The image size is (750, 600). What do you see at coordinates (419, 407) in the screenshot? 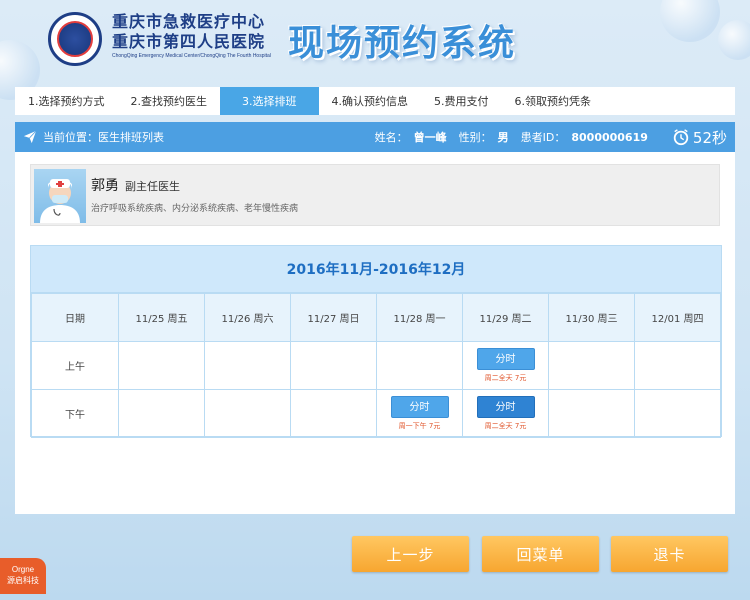
I see `timeslot-button-mon-pm: 分时` at bounding box center [419, 407].